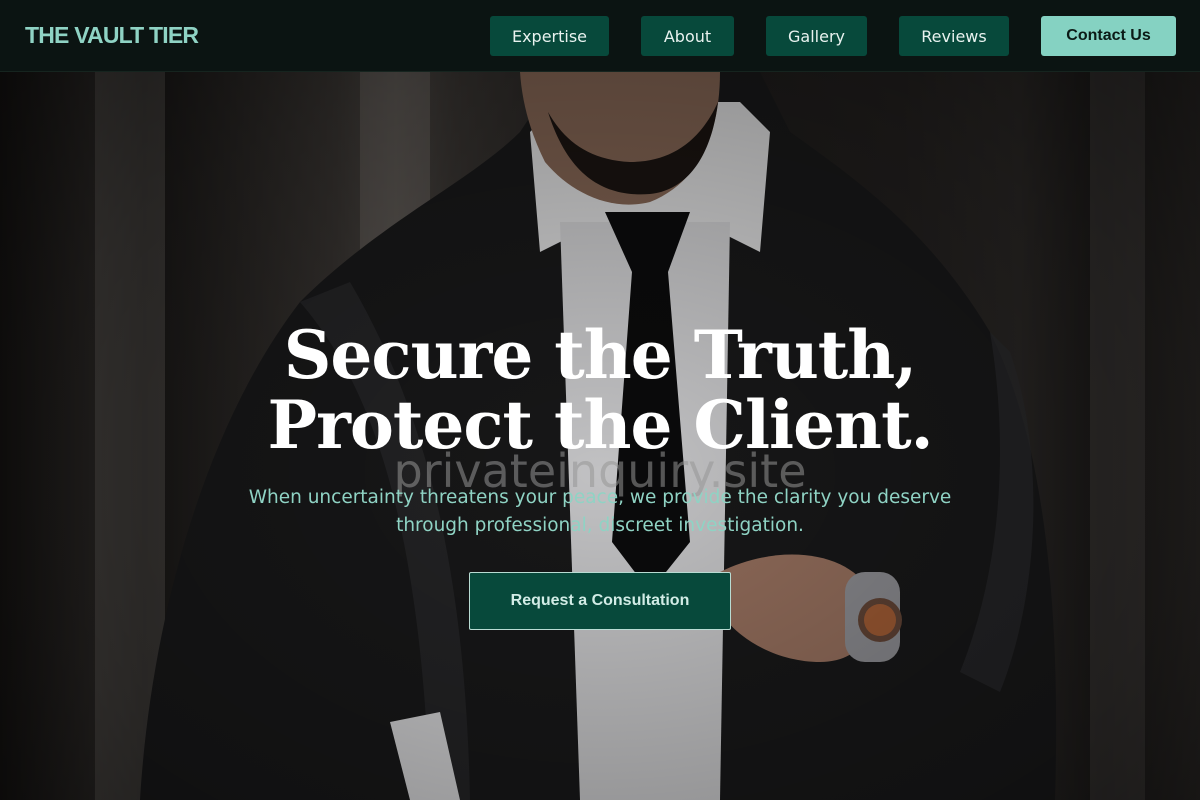  I want to click on nav-about-button: About, so click(687, 36).